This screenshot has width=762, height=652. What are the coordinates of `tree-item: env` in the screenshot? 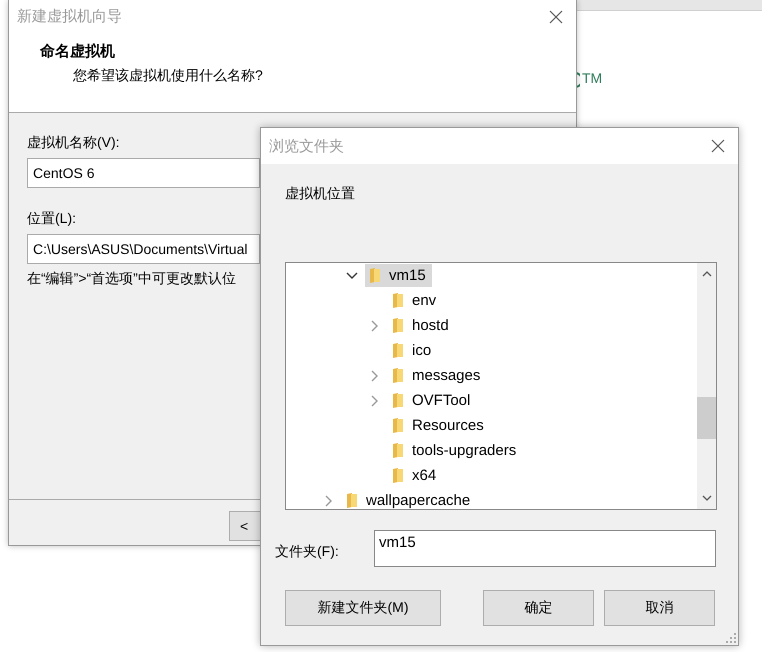 It's located at (415, 300).